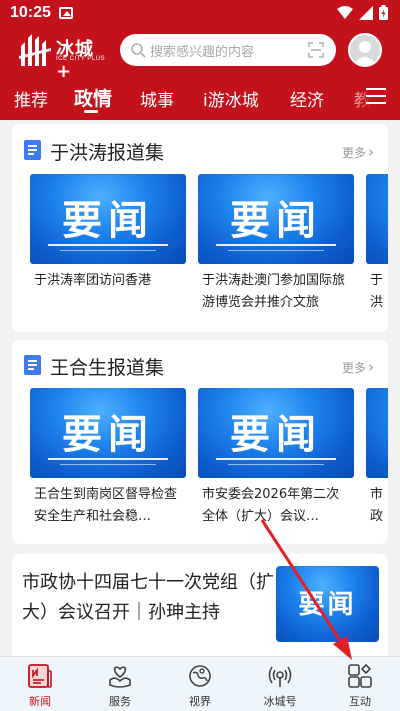 The height and width of the screenshot is (711, 400). What do you see at coordinates (91, 111) in the screenshot?
I see `active-tab-indicator` at bounding box center [91, 111].